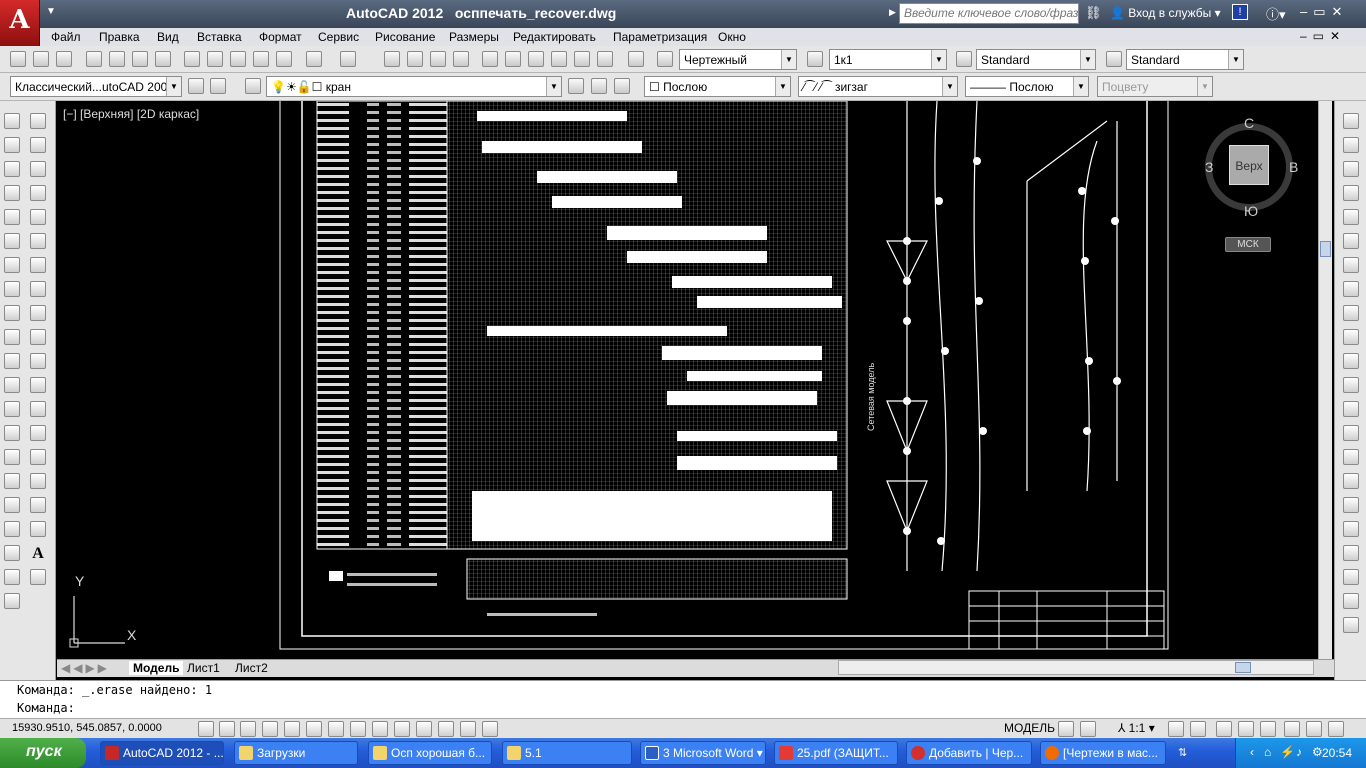 The width and height of the screenshot is (1366, 768). I want to click on start-button: пуск, so click(43, 753).